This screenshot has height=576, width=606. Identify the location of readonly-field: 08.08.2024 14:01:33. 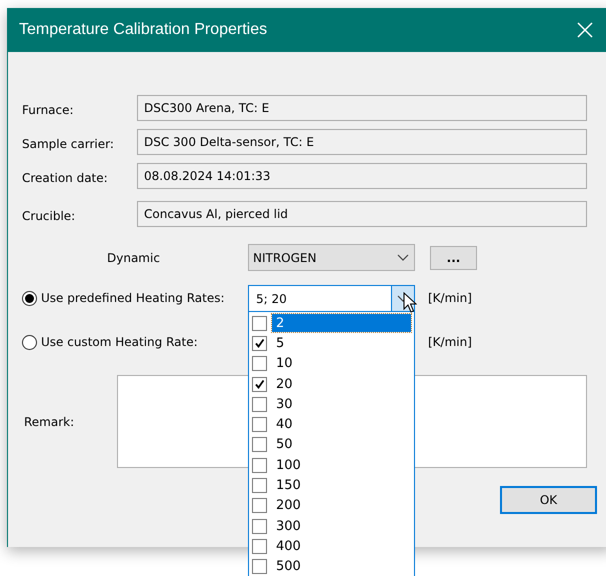
(362, 176).